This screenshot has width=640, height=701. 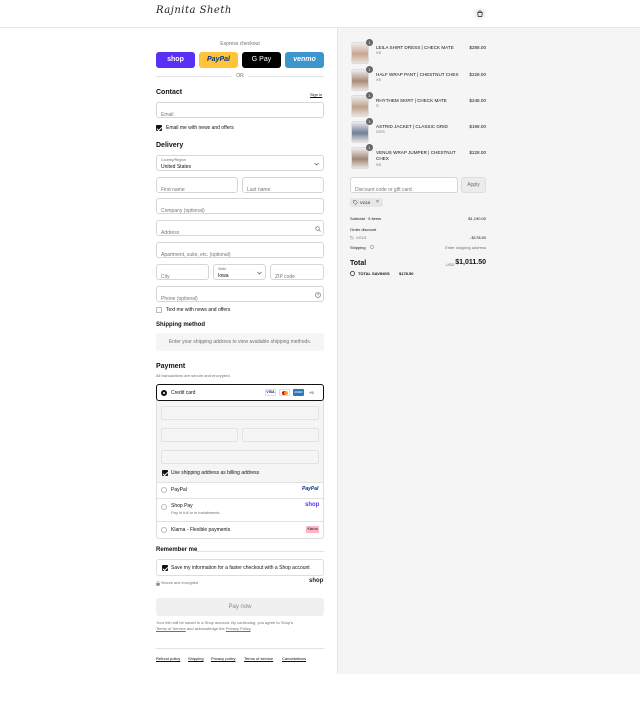 What do you see at coordinates (164, 530) in the screenshot?
I see `klarna-radio` at bounding box center [164, 530].